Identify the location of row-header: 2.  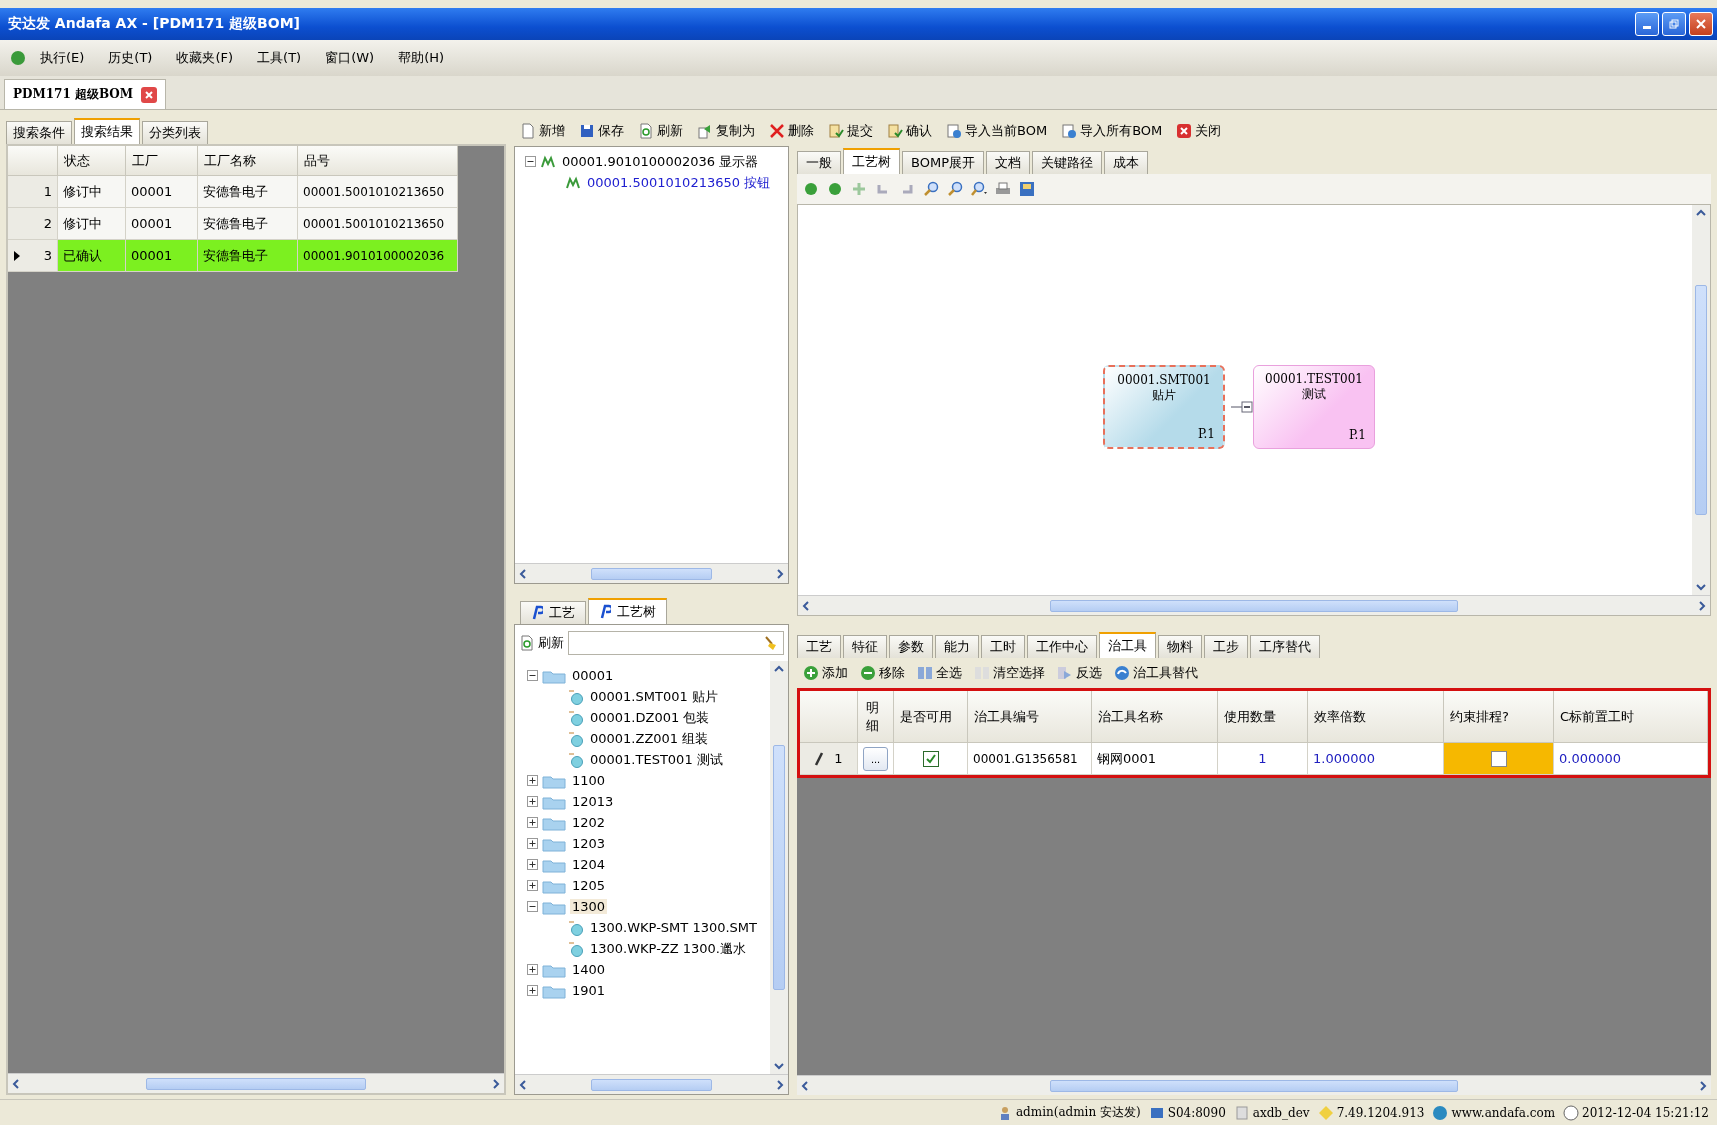
(33, 224).